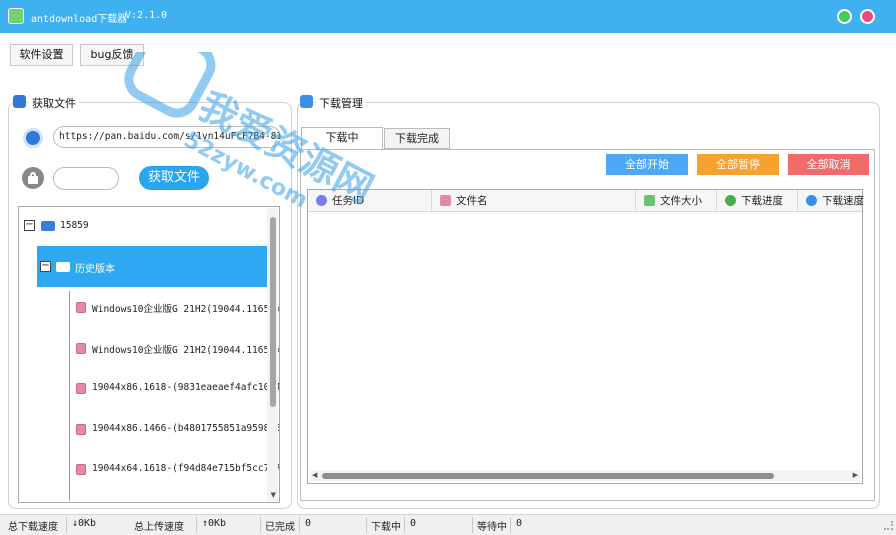 The image size is (896, 535). Describe the element at coordinates (321, 200) in the screenshot. I see `task-icon` at that location.